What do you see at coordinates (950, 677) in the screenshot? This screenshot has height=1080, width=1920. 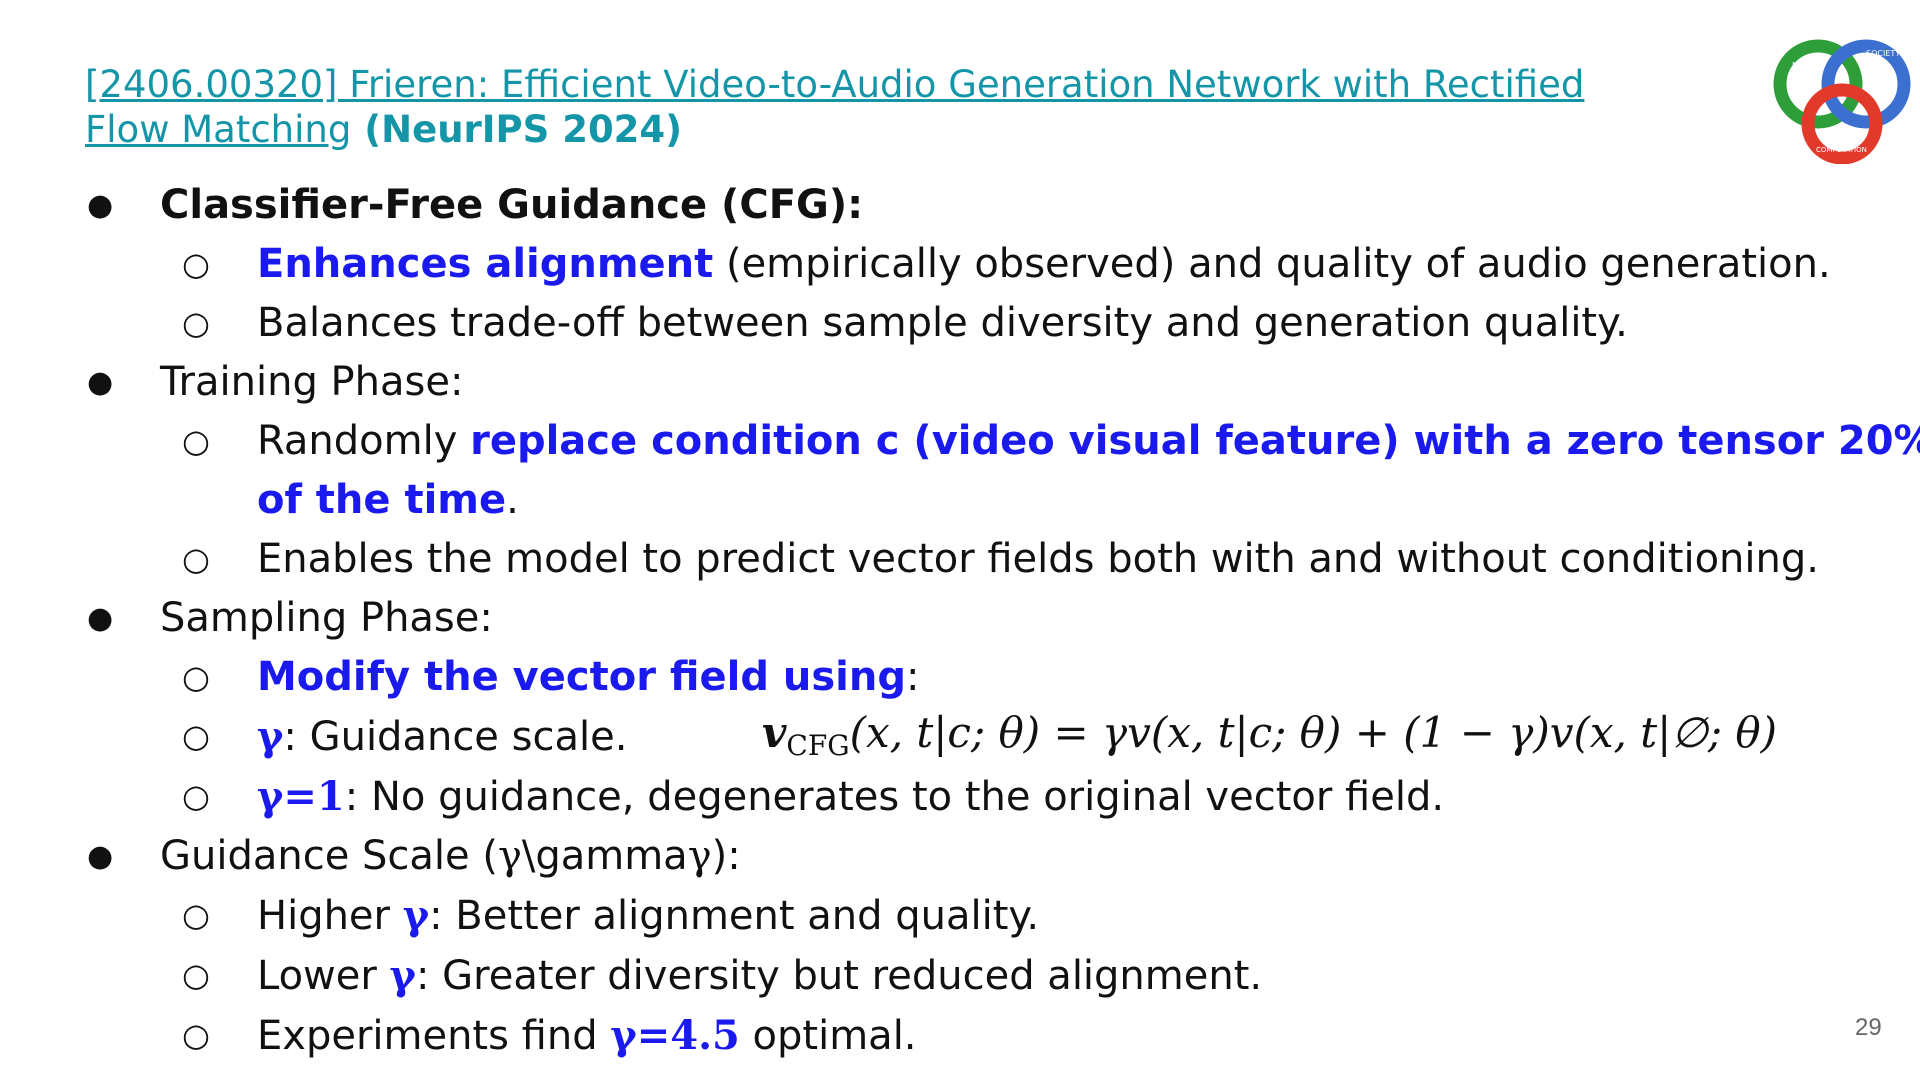 I see `sub-bullet-modify-field: ○ Modify the vector field using:` at bounding box center [950, 677].